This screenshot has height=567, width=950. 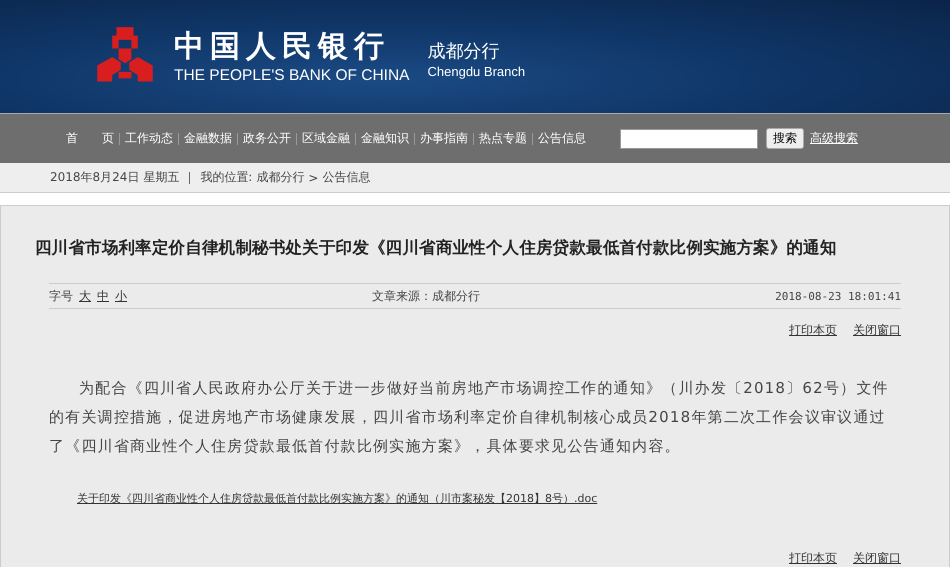 I want to click on article-body: 为配合《四川省人民政府办公厅关于进一步做好当前房地产市场调控工作的通知》（川办发〔2018〕62号）文件的有关调控措施，促进房地产市场健康发展，四川省市场利率定价自律机制核心成员2018年第二次工作会议审议通过了《四川省商业性个人住房贷款最低首付款比例实施方案》，具体要求见公告通知内容。, so click(x=469, y=417).